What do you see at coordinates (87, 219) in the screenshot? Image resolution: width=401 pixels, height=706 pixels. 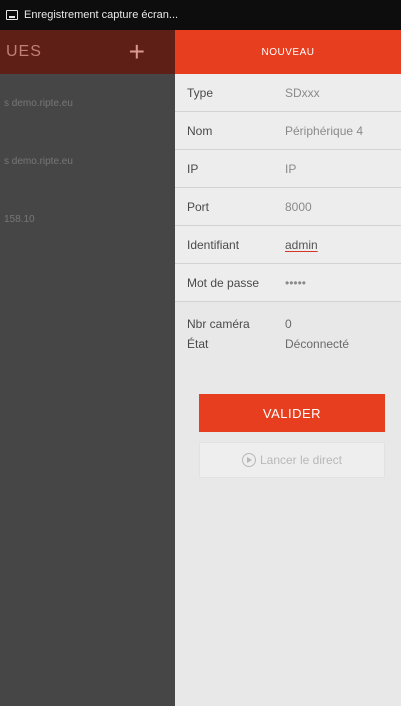 I see `device-list-item: 158.10` at bounding box center [87, 219].